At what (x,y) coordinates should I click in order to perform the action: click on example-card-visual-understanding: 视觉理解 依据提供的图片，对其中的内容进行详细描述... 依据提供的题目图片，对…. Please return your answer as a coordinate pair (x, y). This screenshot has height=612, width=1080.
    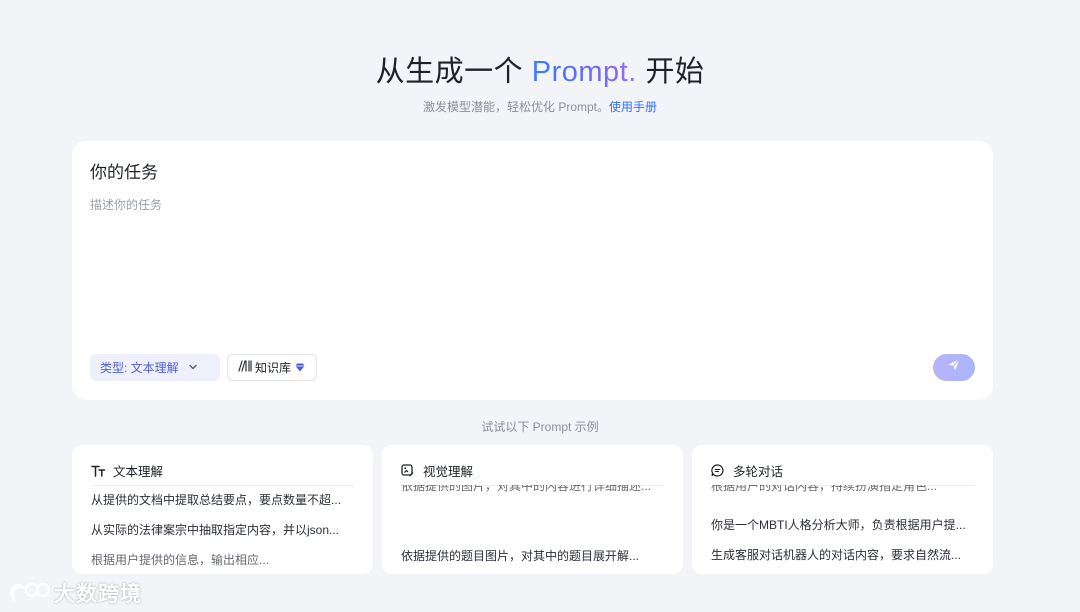
    Looking at the image, I should click on (532, 509).